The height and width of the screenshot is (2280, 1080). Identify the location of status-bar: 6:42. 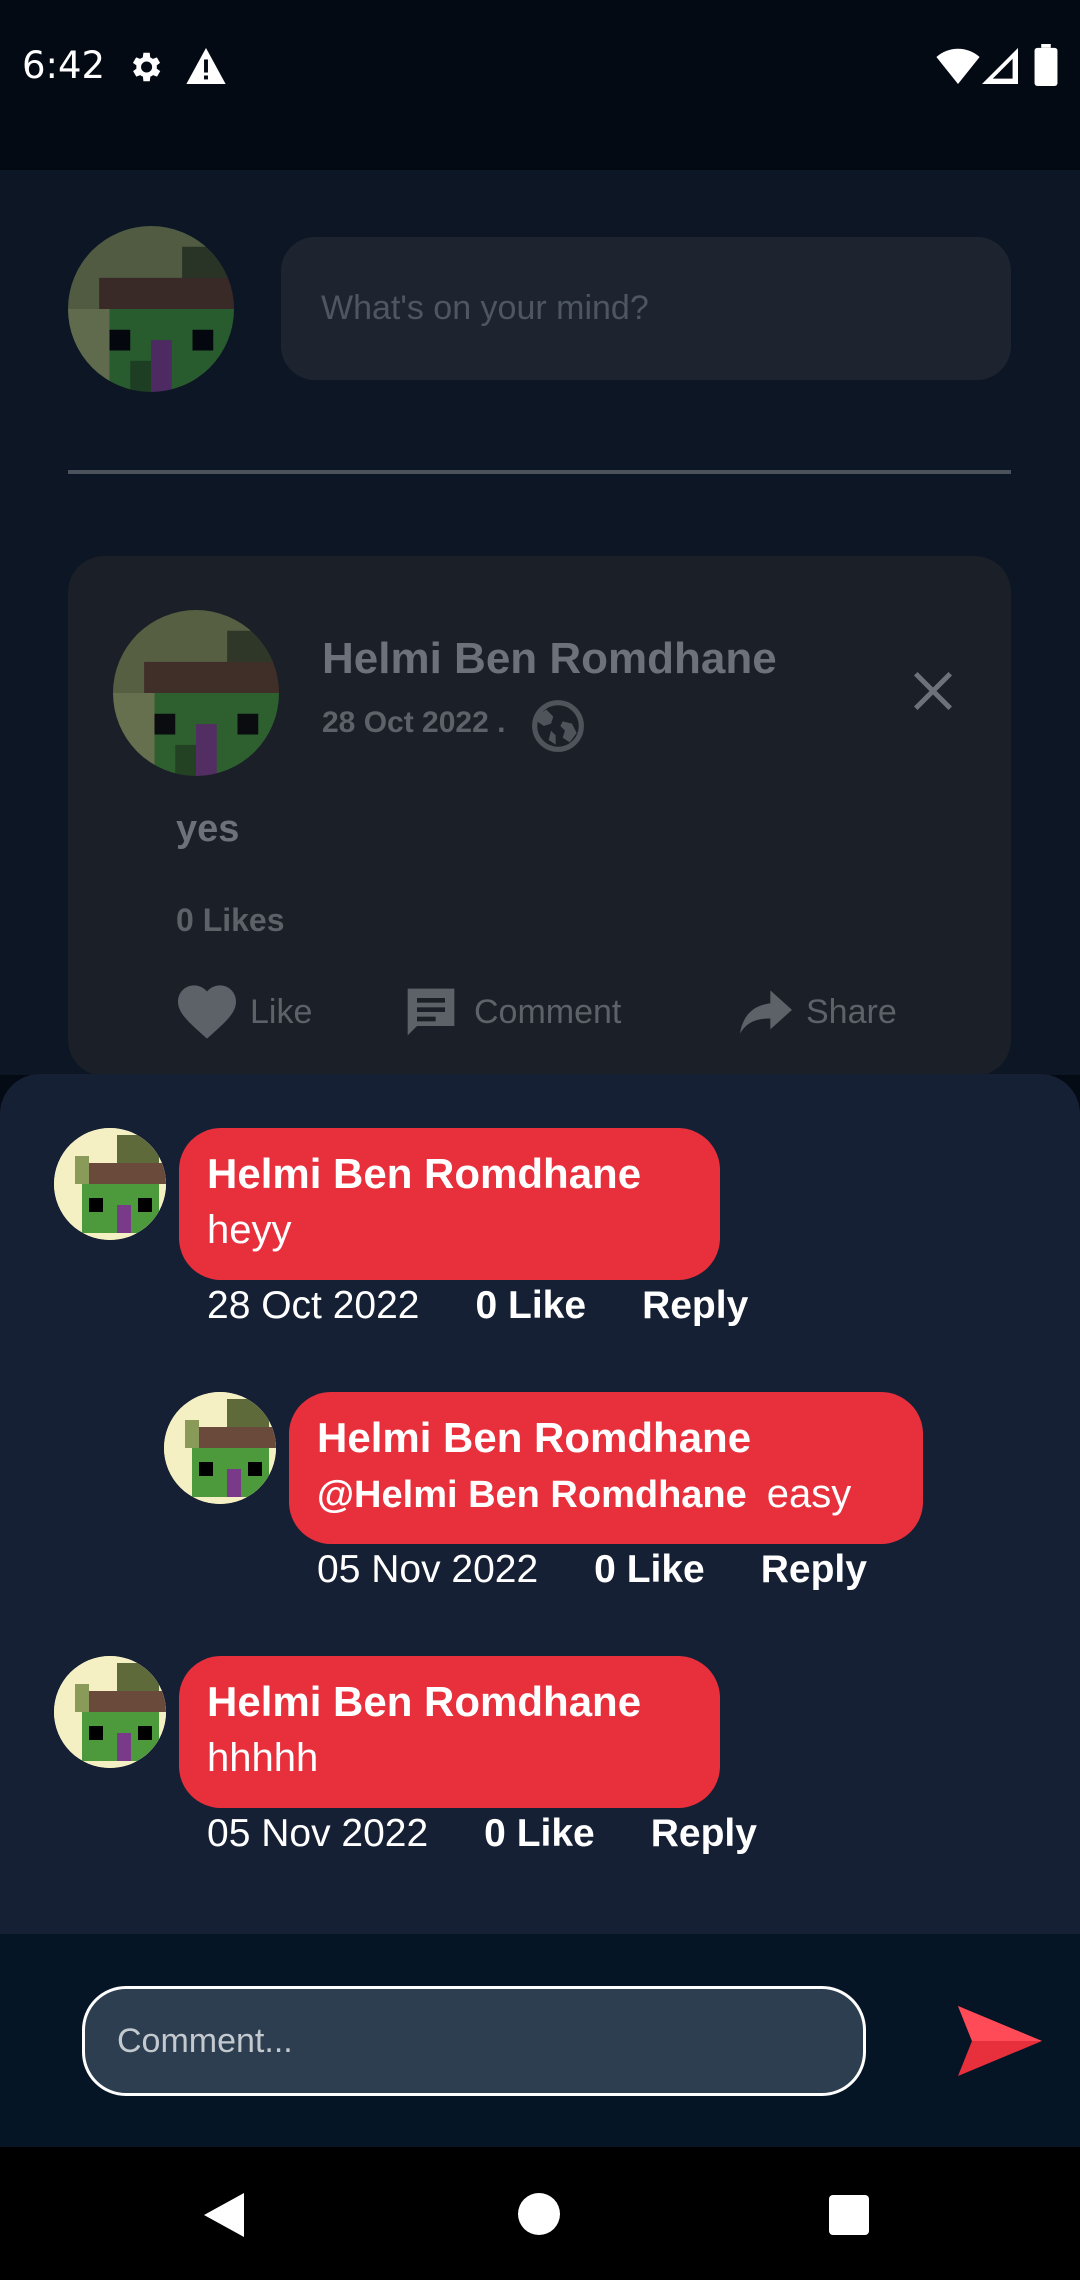
(540, 85).